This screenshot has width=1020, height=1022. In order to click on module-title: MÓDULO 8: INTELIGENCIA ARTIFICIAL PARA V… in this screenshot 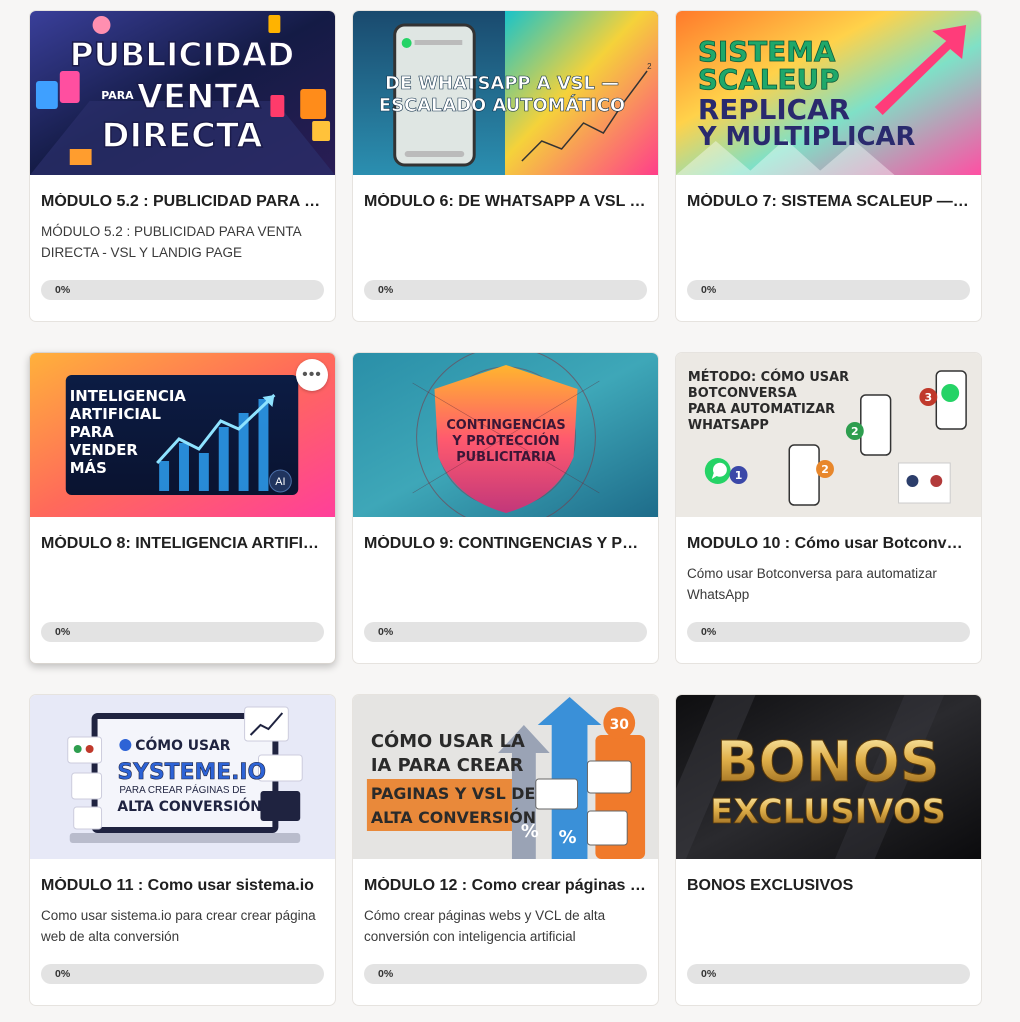, I will do `click(182, 544)`.